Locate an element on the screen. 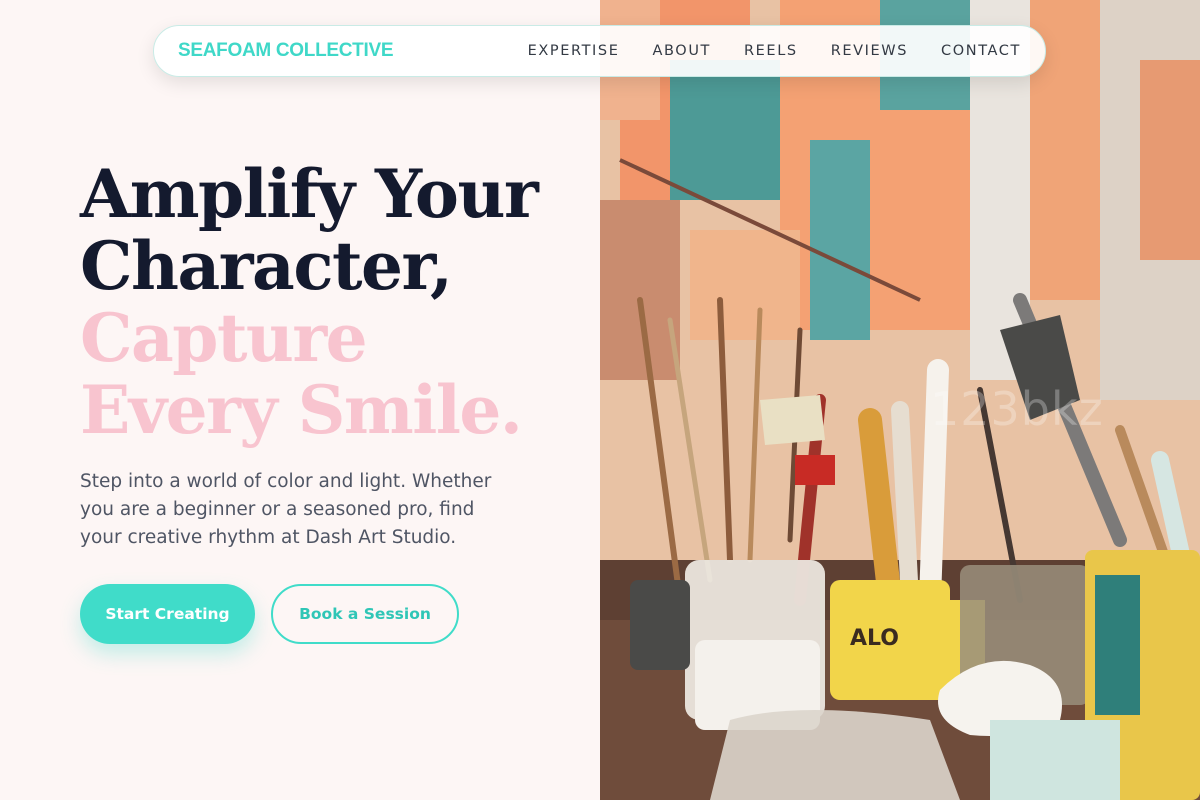 This screenshot has width=1200, height=800. hero-title-line-4: Every Smile. is located at coordinates (301, 410).